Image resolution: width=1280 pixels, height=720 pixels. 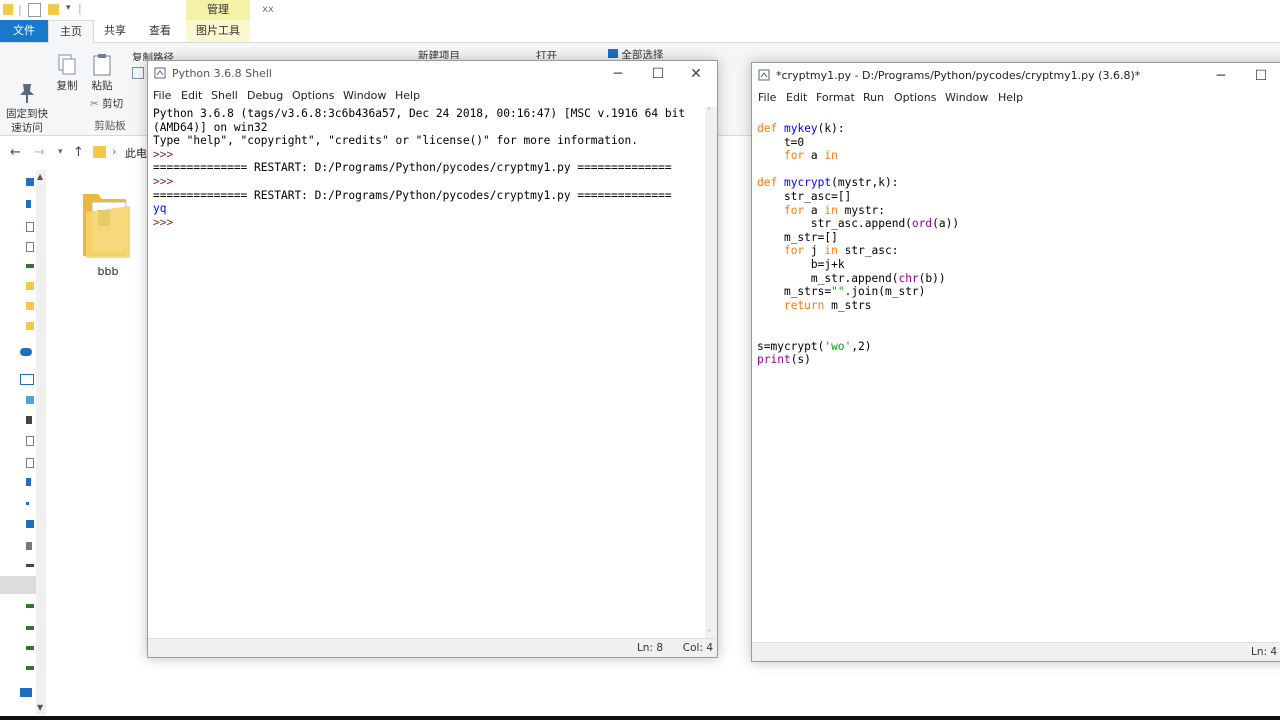 I want to click on scroll-down-icon: ˅, so click(x=709, y=633).